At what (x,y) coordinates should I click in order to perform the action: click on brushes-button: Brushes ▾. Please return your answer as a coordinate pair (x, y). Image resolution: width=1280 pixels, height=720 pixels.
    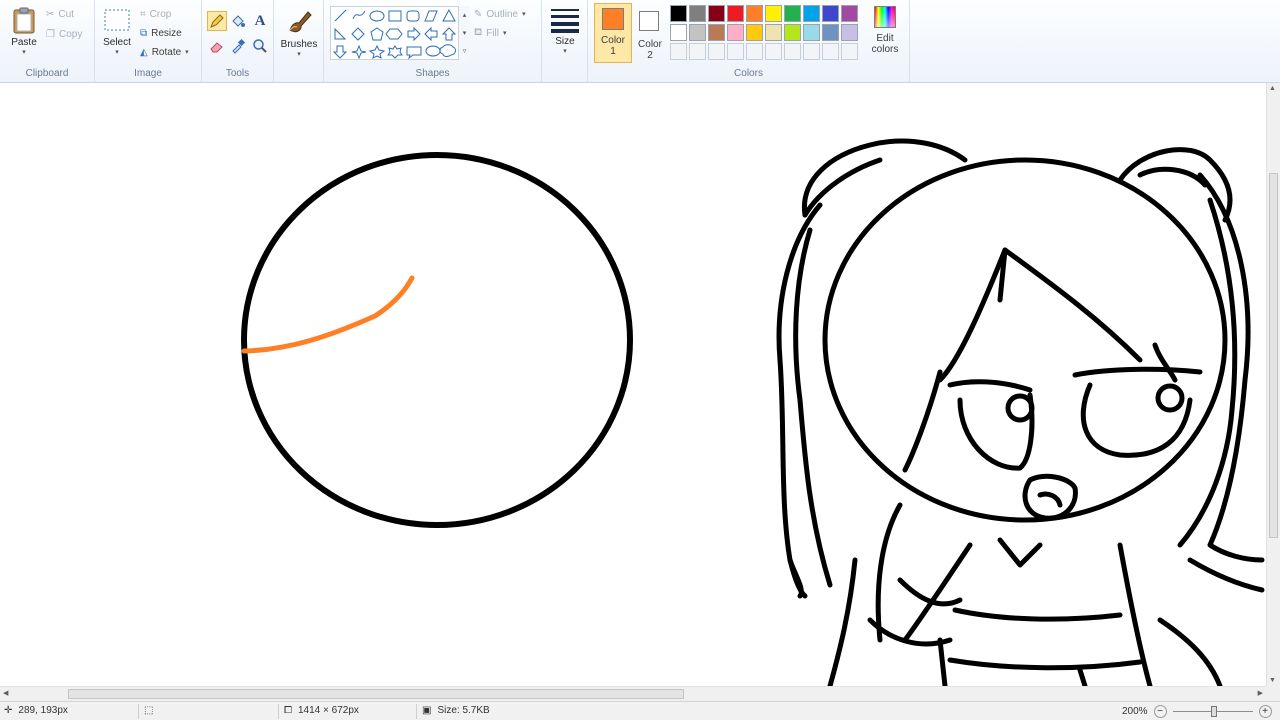
    Looking at the image, I should click on (299, 32).